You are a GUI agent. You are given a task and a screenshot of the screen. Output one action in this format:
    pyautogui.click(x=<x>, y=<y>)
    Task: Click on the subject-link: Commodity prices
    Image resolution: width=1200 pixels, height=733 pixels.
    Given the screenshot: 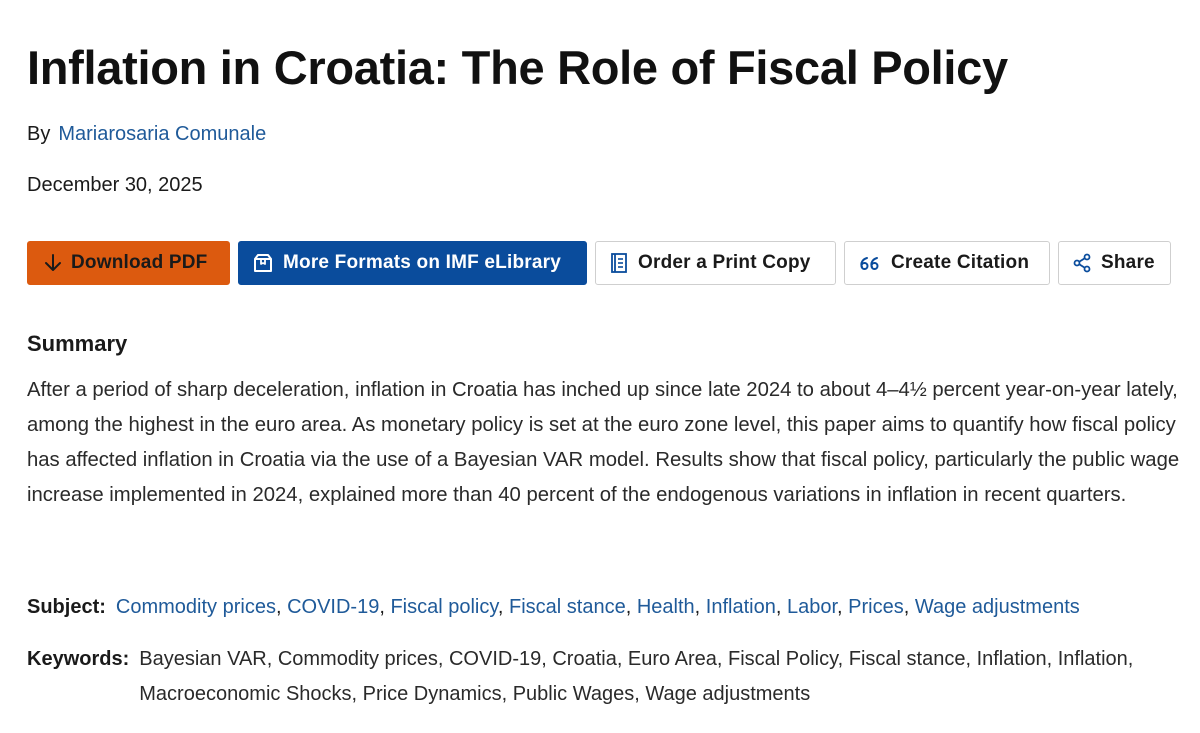 What is the action you would take?
    pyautogui.click(x=196, y=607)
    